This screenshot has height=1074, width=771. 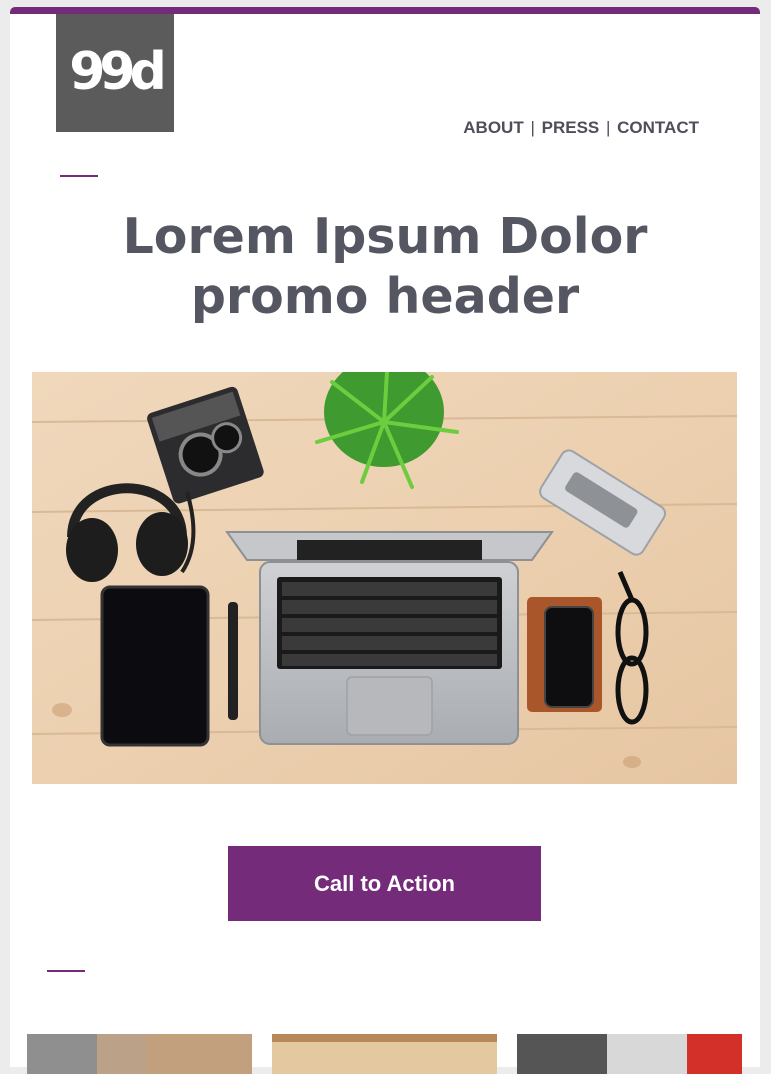 I want to click on nav-press-link: PRESS, so click(x=571, y=127).